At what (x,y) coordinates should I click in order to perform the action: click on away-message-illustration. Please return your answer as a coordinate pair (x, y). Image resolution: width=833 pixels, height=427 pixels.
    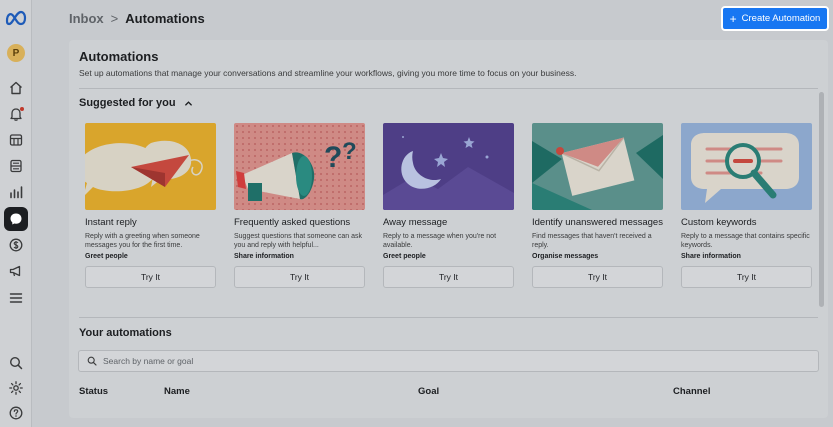
    Looking at the image, I should click on (448, 166).